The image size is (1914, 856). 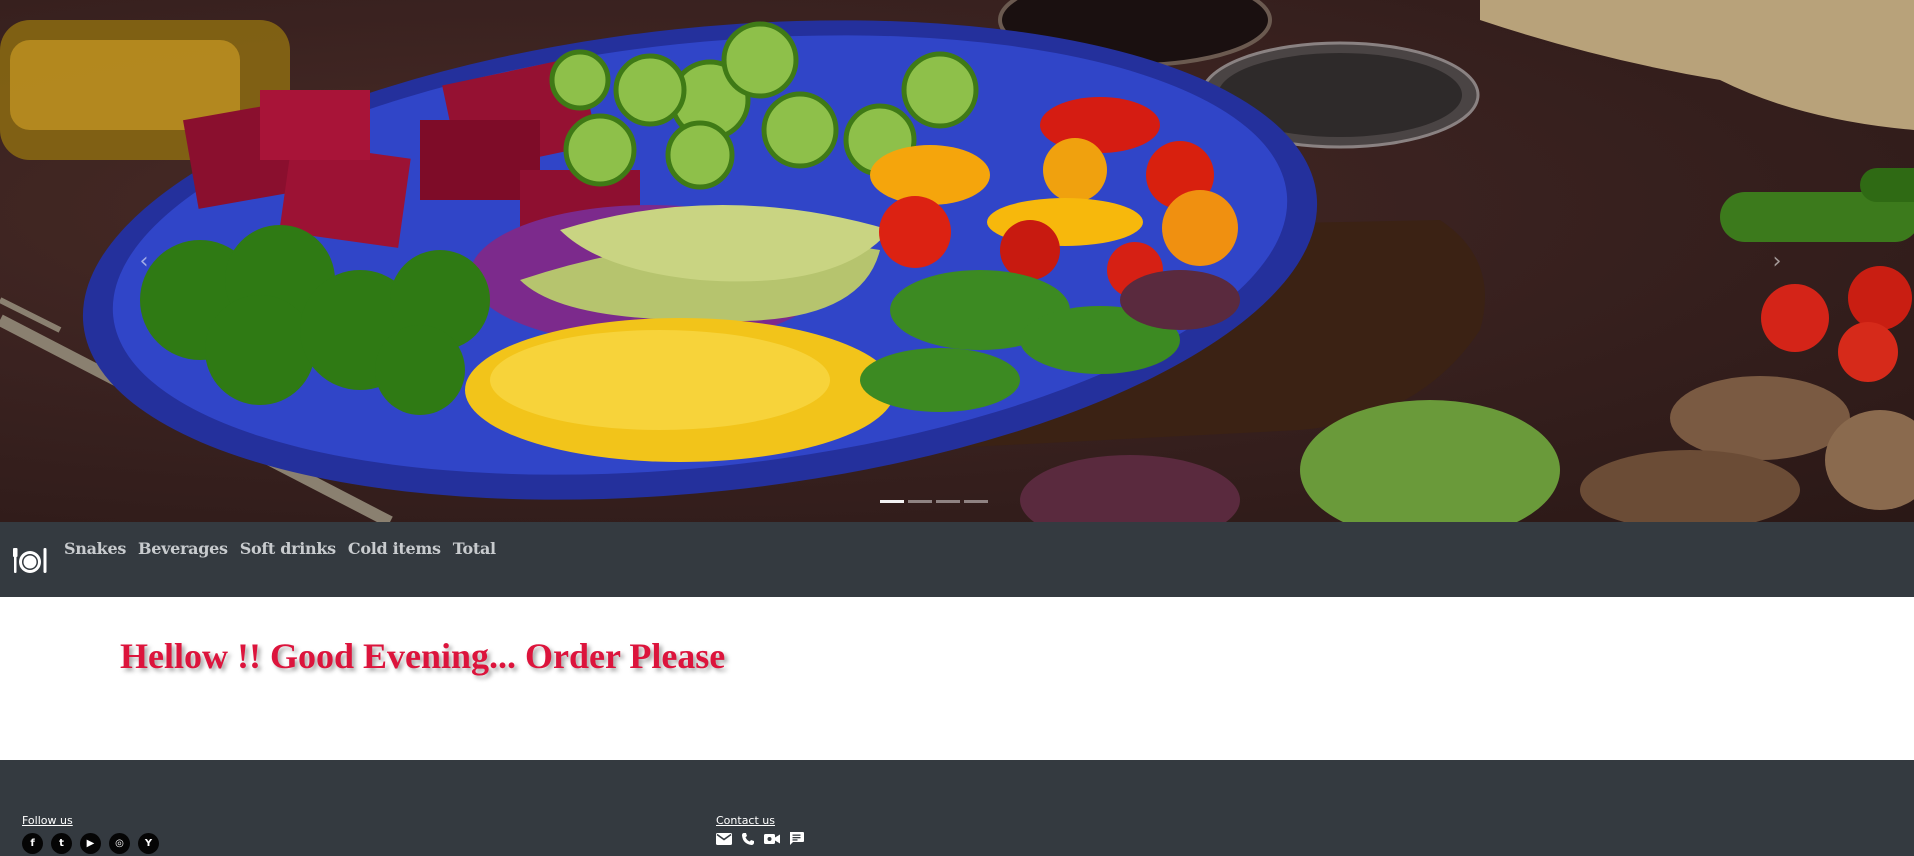 I want to click on follow-us-section: Follow us f t ▶ ◎ Y, so click(x=90, y=834).